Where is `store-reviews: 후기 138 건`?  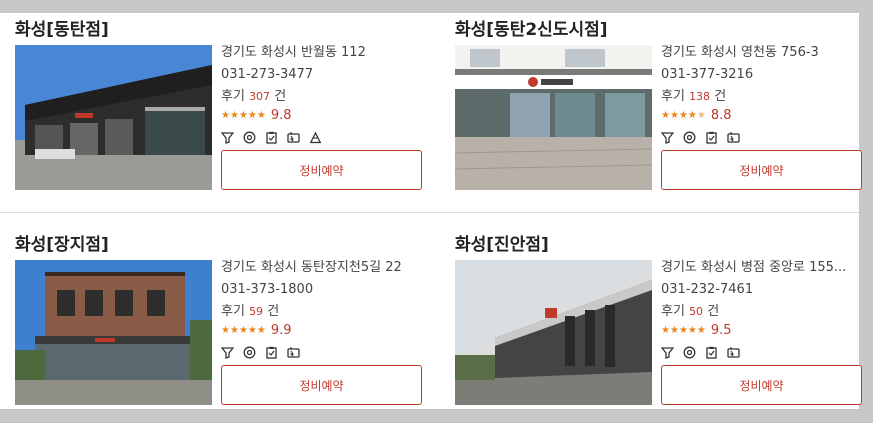
store-reviews: 후기 138 건 is located at coordinates (763, 96).